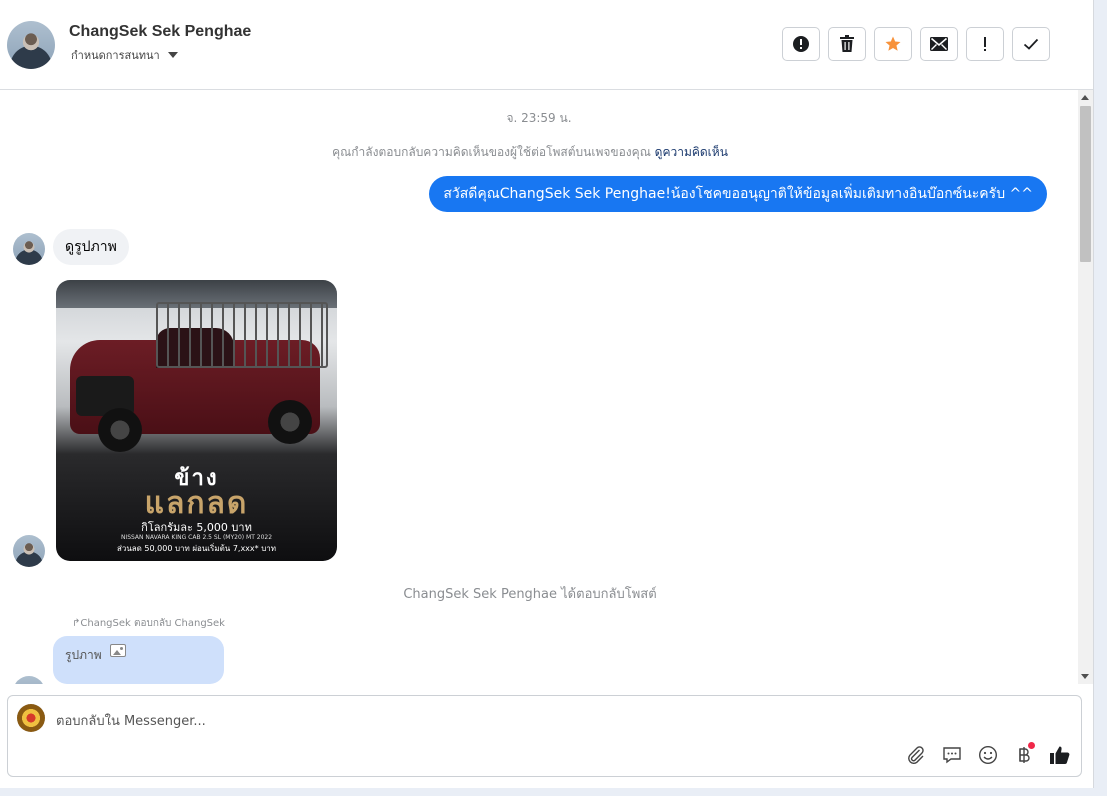 Image resolution: width=1107 pixels, height=796 pixels. I want to click on mark-done-button, so click(1031, 44).